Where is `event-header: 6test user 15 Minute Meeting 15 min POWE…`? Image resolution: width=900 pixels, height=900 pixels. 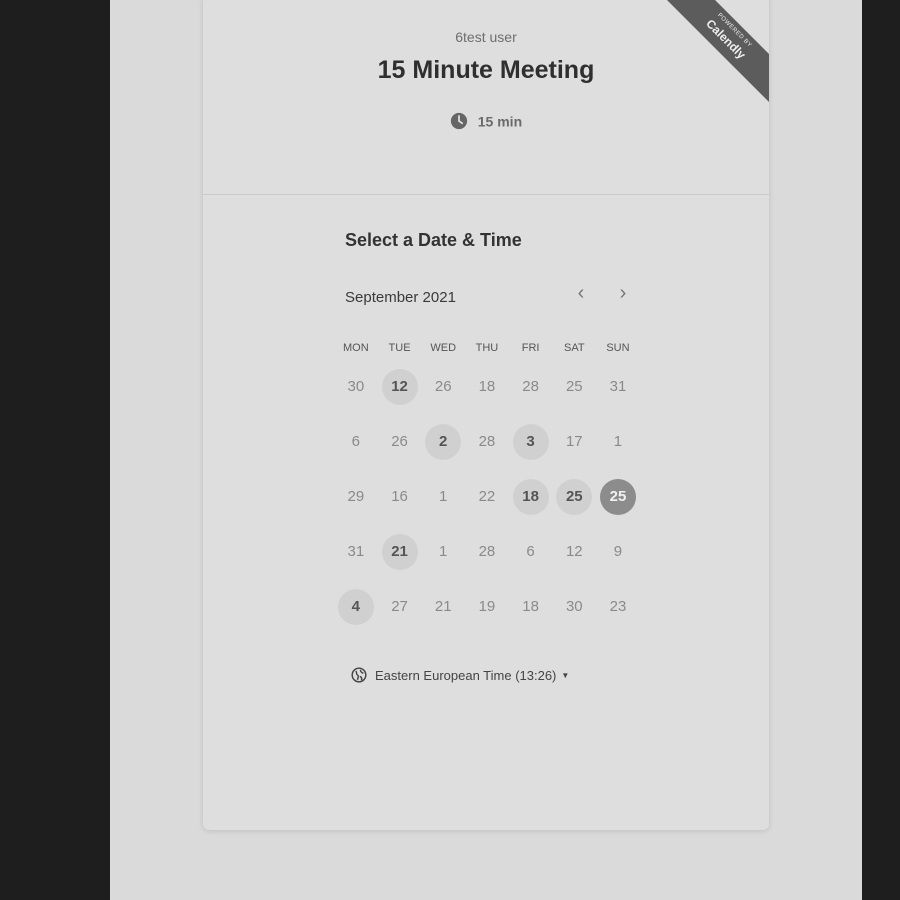
event-header: 6test user 15 Minute Meeting 15 min POWE… is located at coordinates (486, 97).